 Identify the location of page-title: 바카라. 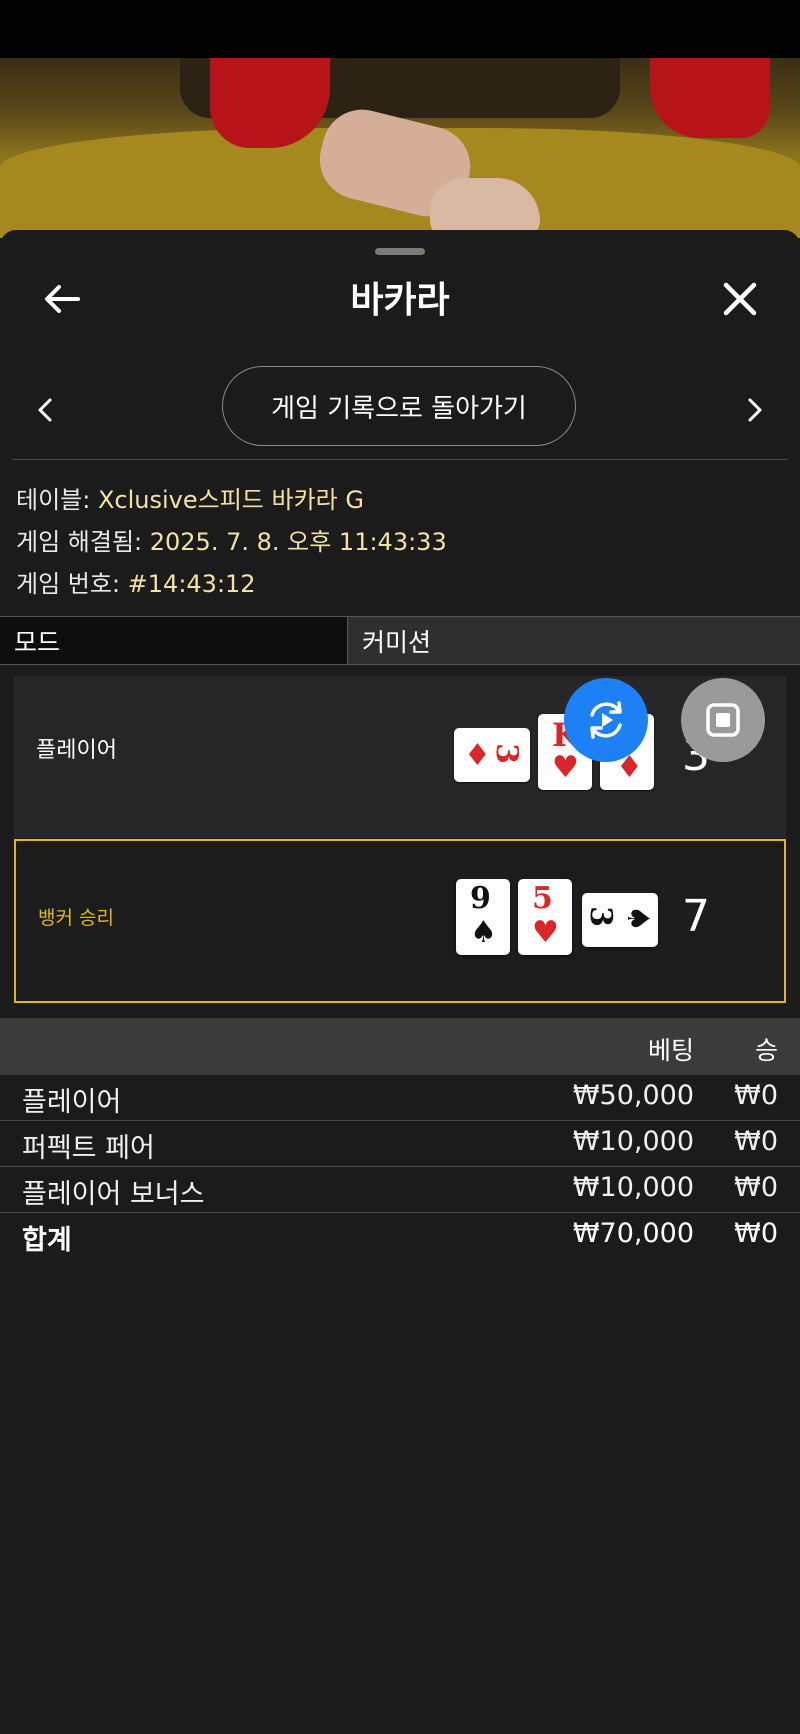
(400, 300).